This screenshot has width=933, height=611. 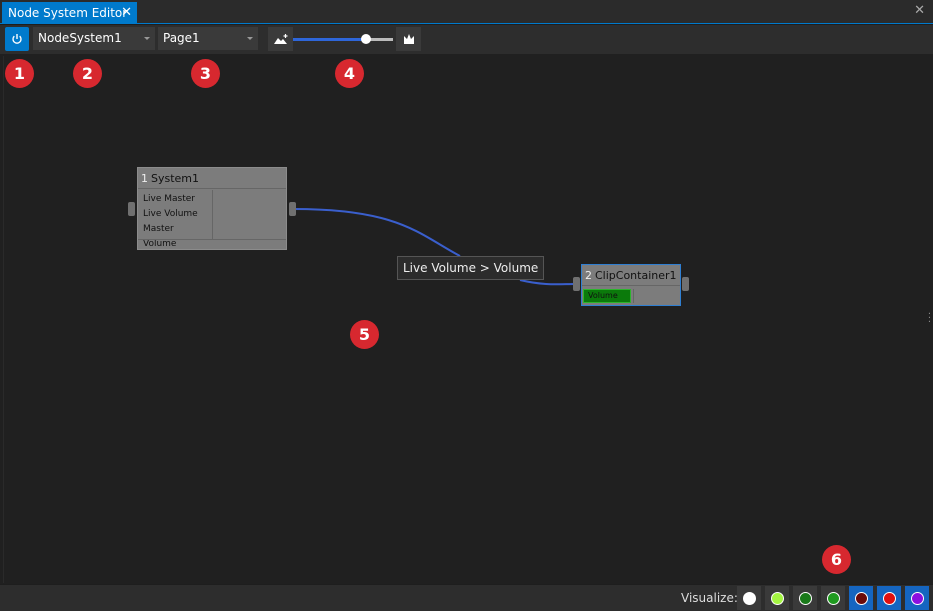 What do you see at coordinates (144, 178) in the screenshot?
I see `node-number: 1` at bounding box center [144, 178].